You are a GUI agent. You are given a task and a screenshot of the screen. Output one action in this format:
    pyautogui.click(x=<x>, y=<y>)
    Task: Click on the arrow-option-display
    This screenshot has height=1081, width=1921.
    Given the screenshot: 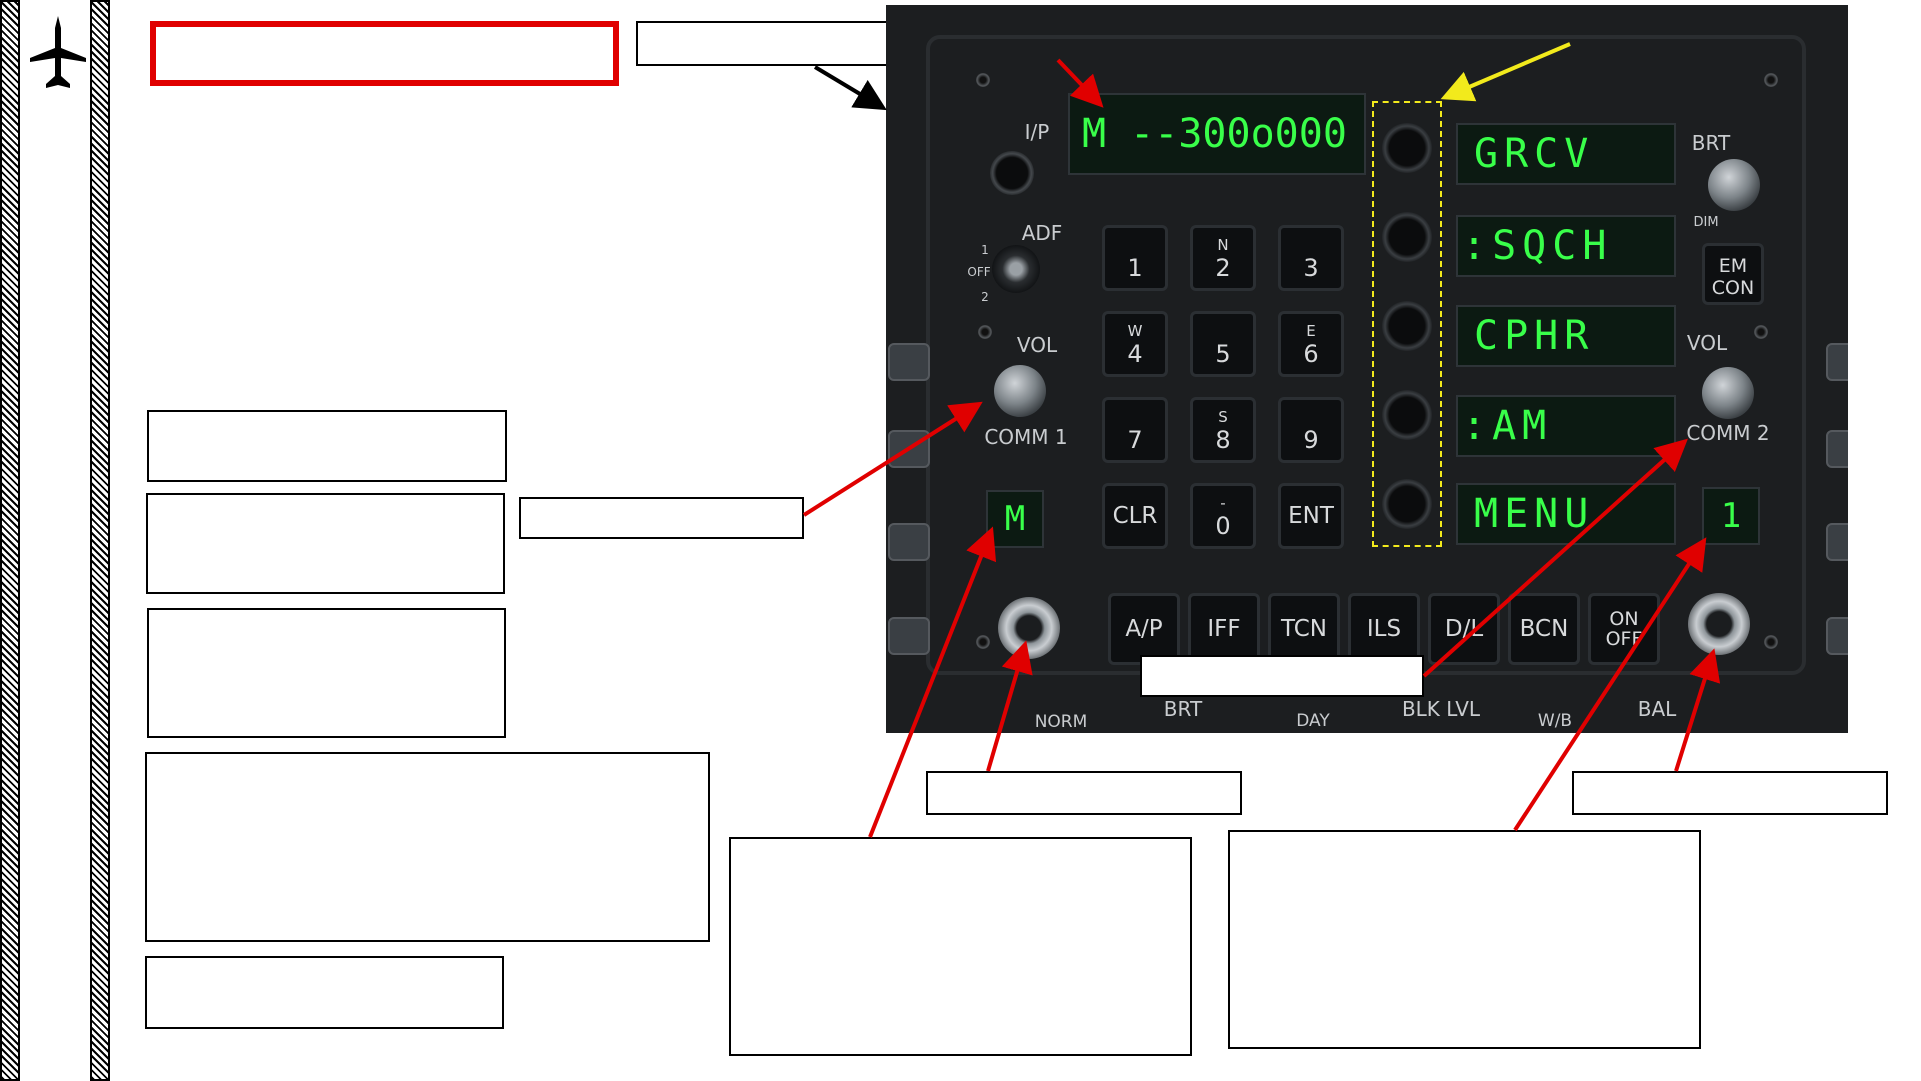 What is the action you would take?
    pyautogui.click(x=1555, y=558)
    